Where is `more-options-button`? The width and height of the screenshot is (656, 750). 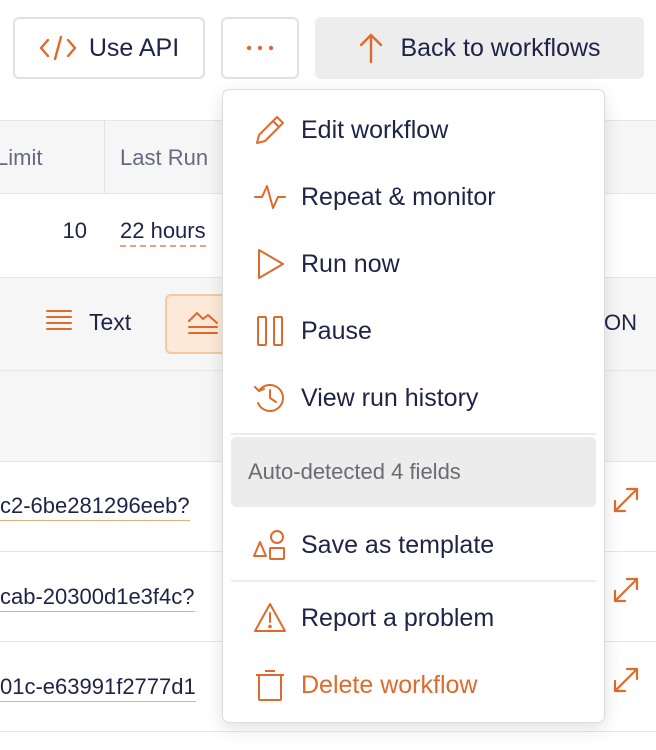 more-options-button is located at coordinates (260, 48).